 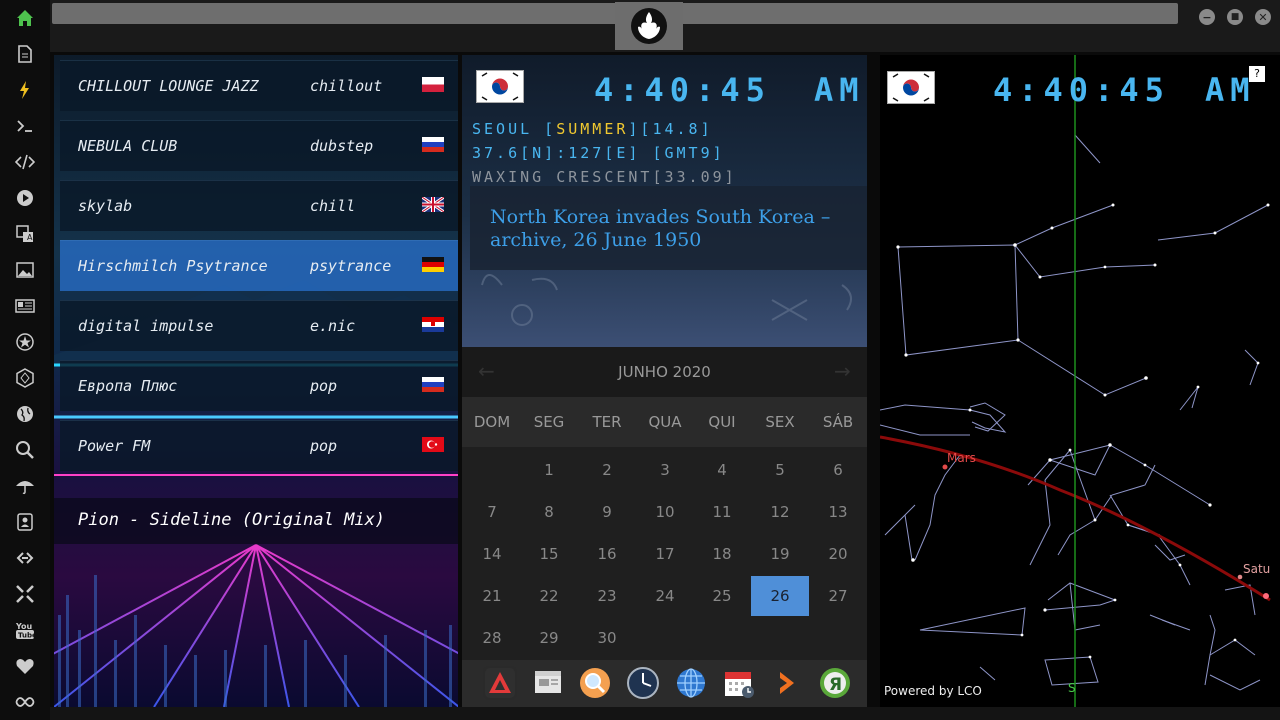 What do you see at coordinates (25, 486) in the screenshot?
I see `umbrella-icon` at bounding box center [25, 486].